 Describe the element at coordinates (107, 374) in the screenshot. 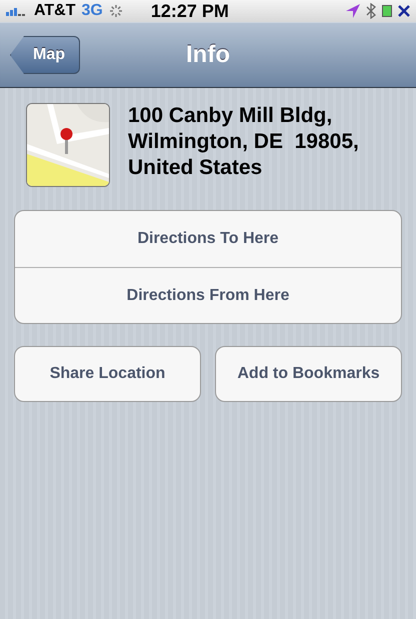

I see `action-button: Share Location` at that location.